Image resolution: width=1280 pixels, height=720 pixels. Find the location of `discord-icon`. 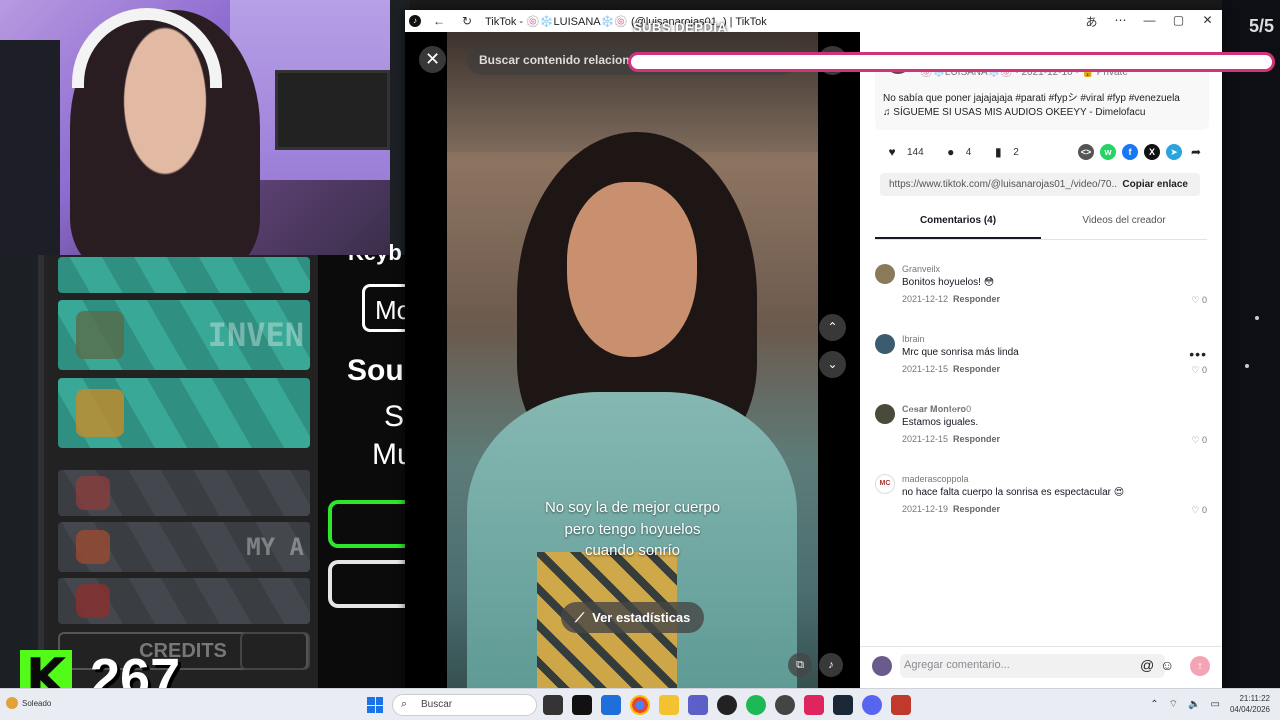

discord-icon is located at coordinates (872, 705).